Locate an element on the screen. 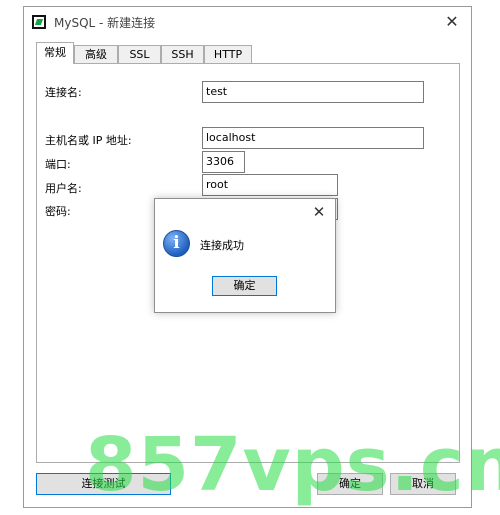  dialog-message: 连接成功 is located at coordinates (222, 245).